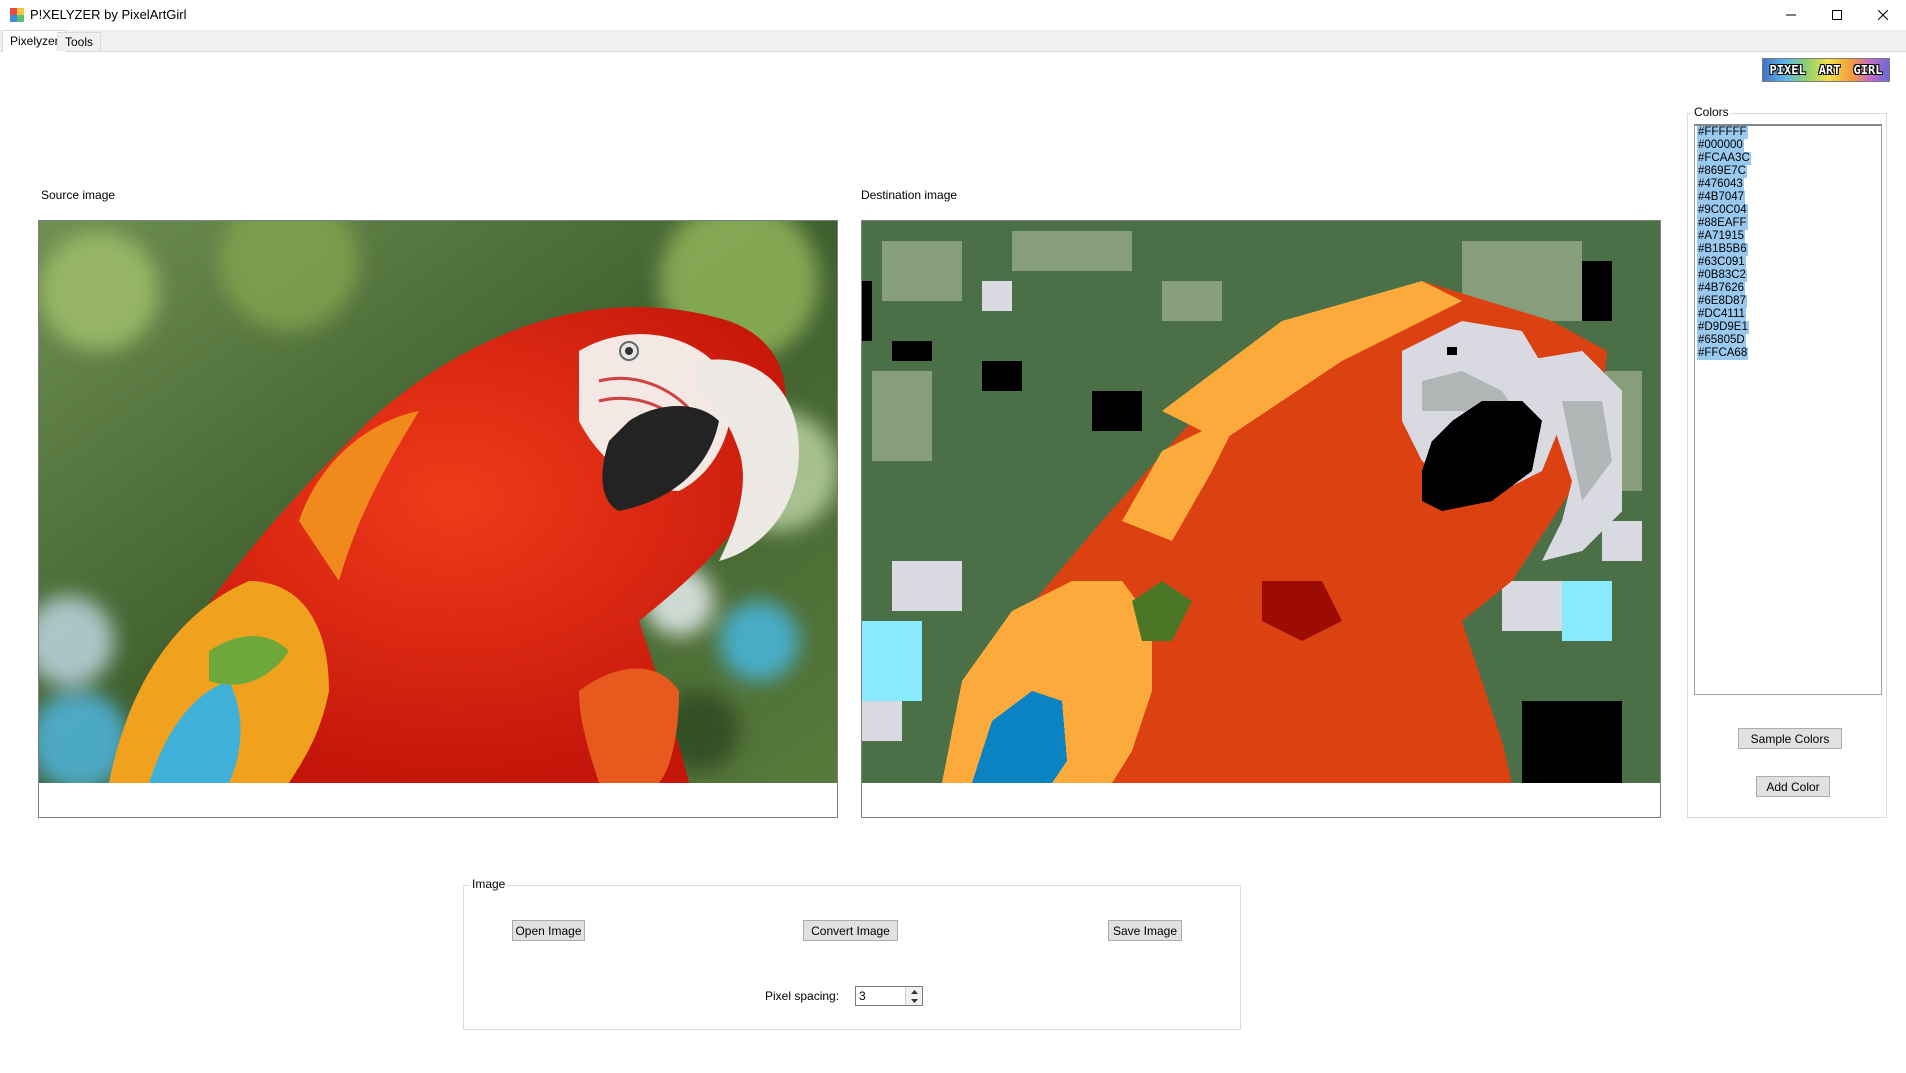 The image size is (1906, 1073). I want to click on close-button, so click(1883, 15).